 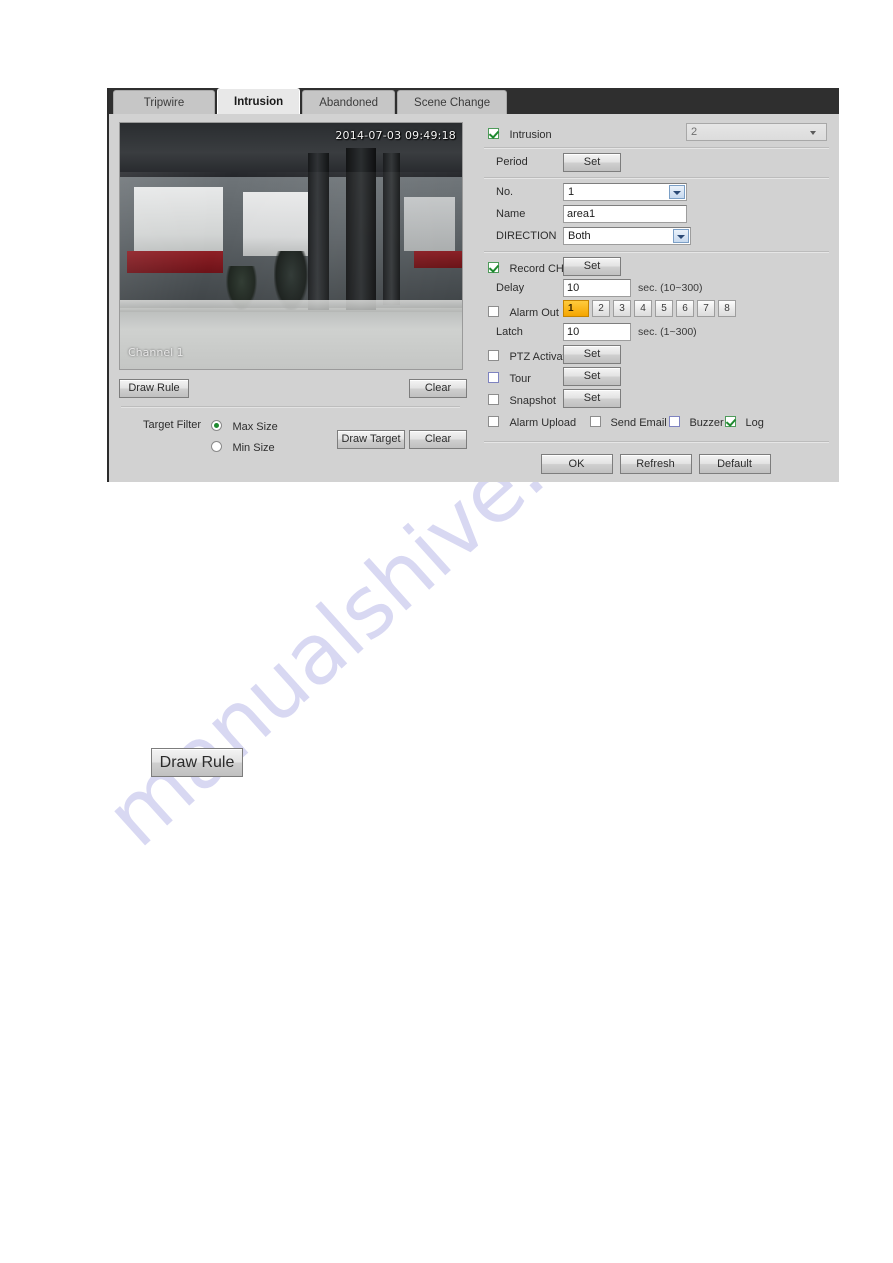 I want to click on tour-checkbox-group: Tour, so click(x=506, y=378).